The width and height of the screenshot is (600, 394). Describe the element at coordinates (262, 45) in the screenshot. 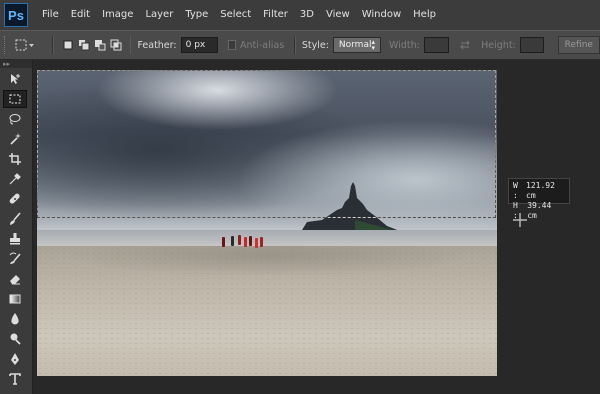

I see `anti-alias-label: Anti-alias` at that location.